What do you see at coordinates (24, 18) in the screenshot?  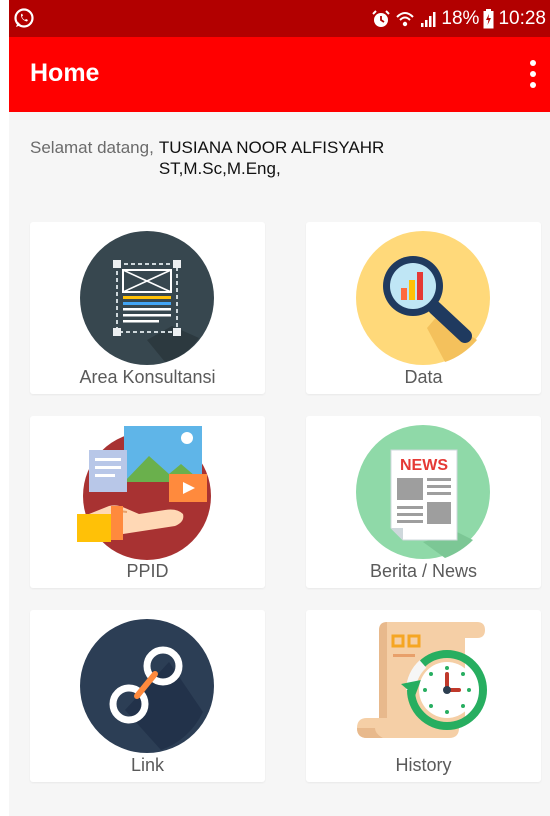 I see `whatsapp-icon` at bounding box center [24, 18].